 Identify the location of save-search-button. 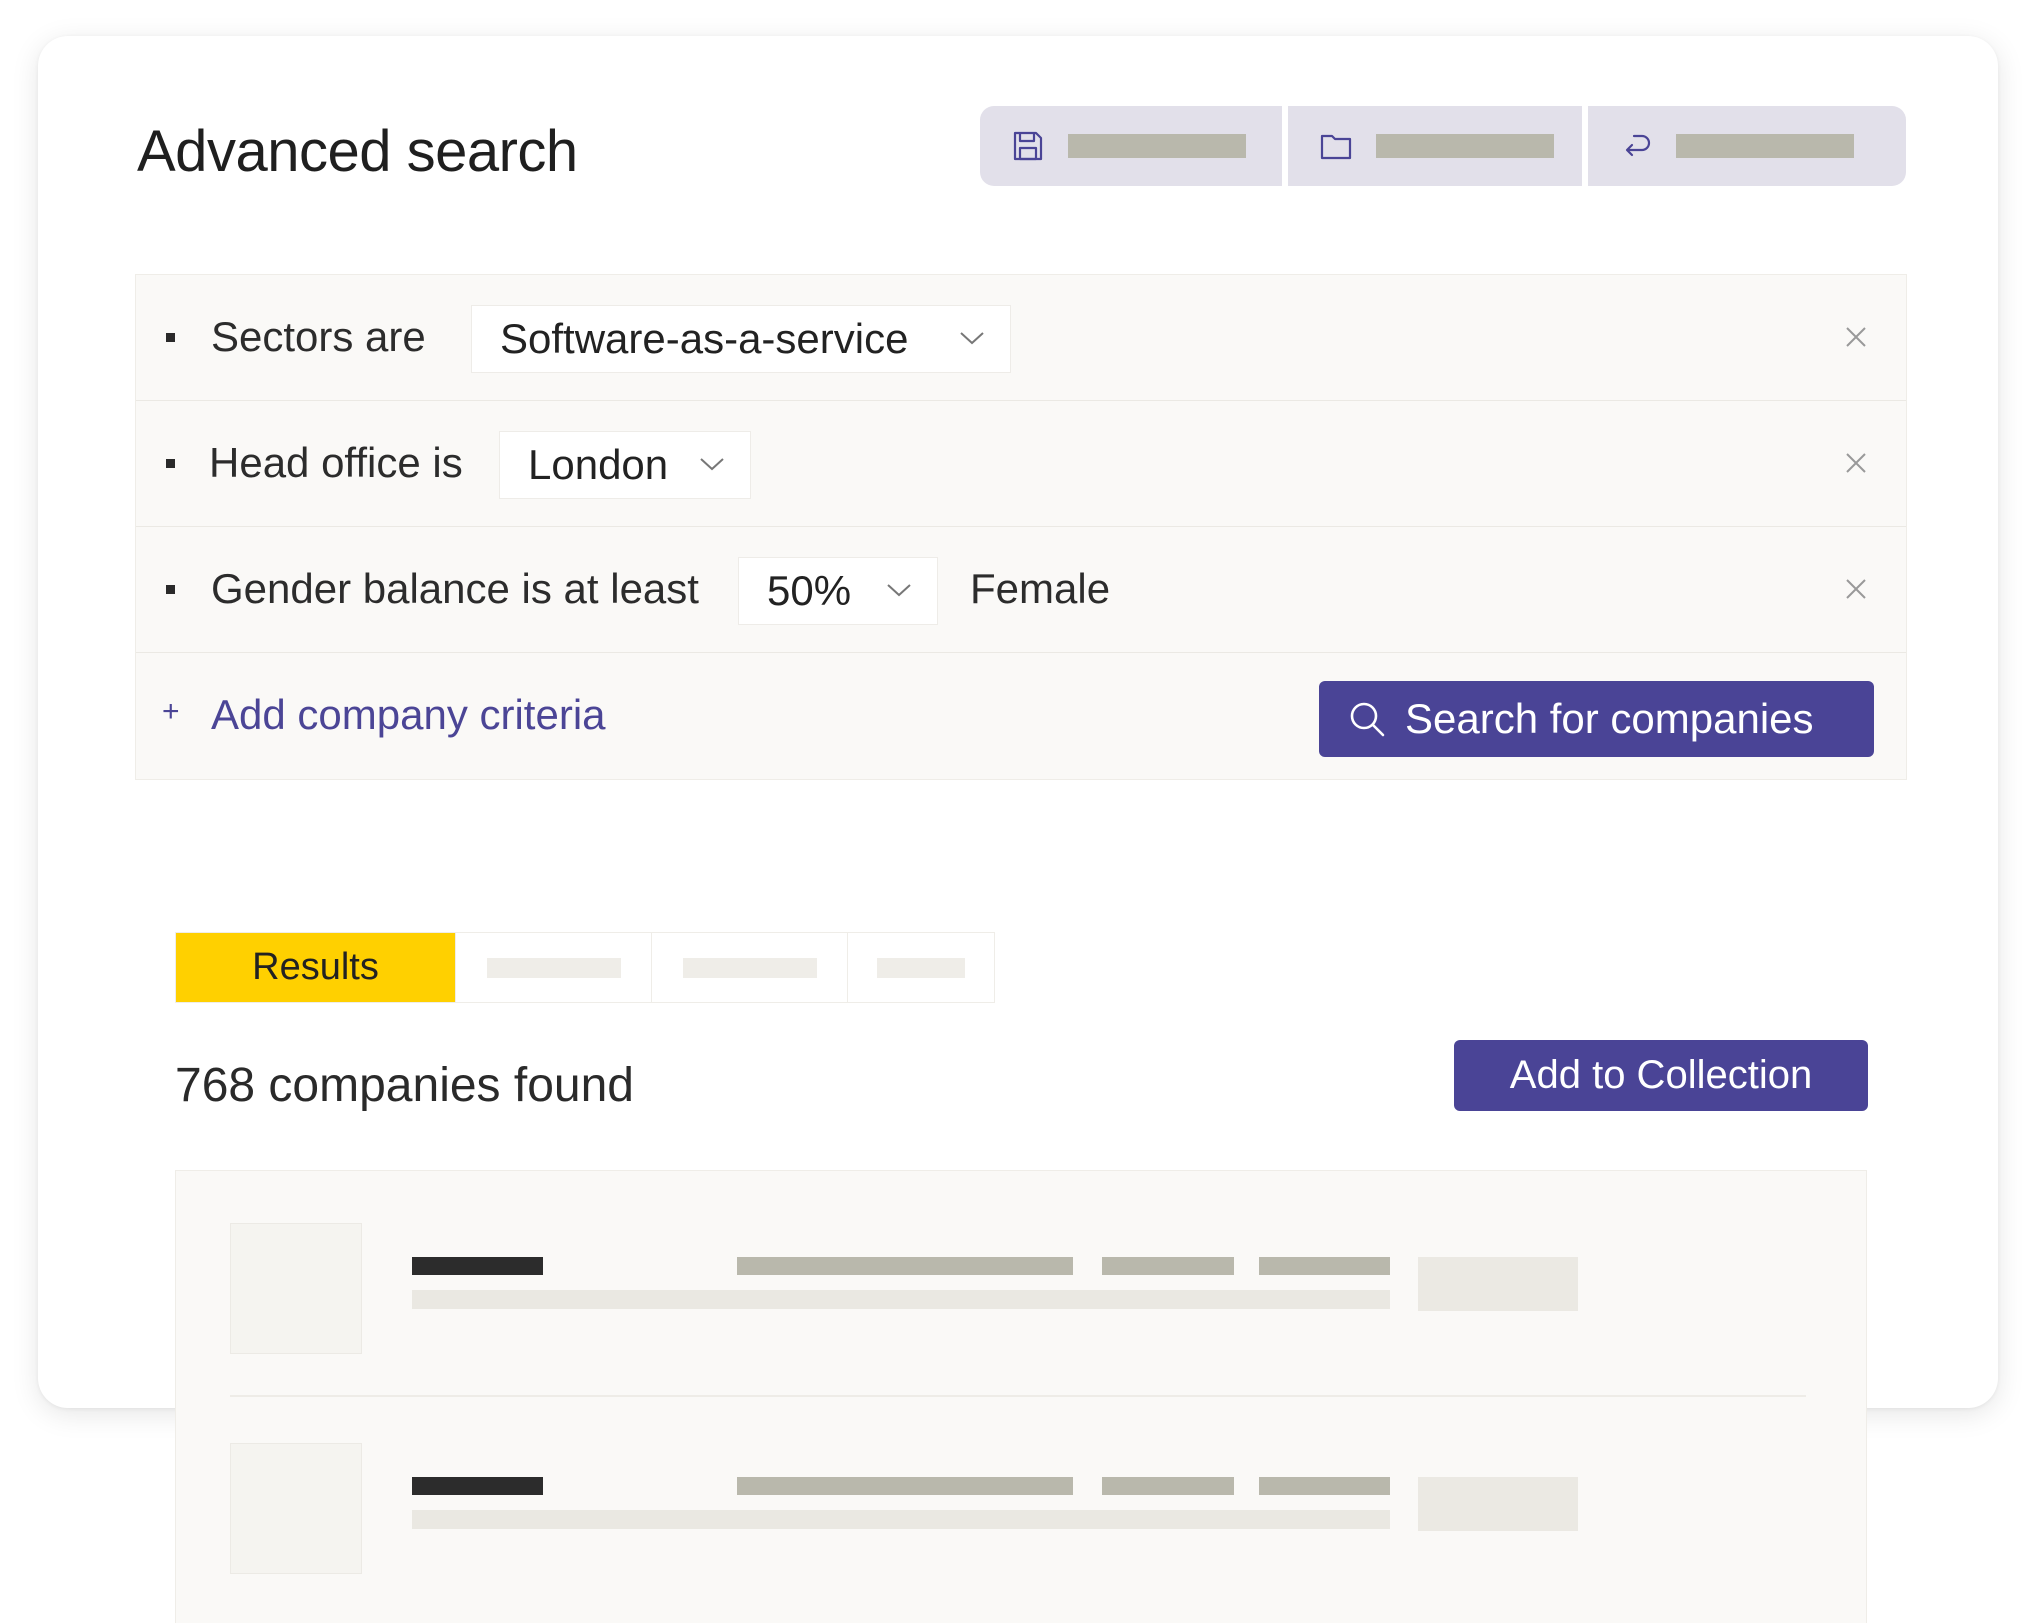
(1131, 146).